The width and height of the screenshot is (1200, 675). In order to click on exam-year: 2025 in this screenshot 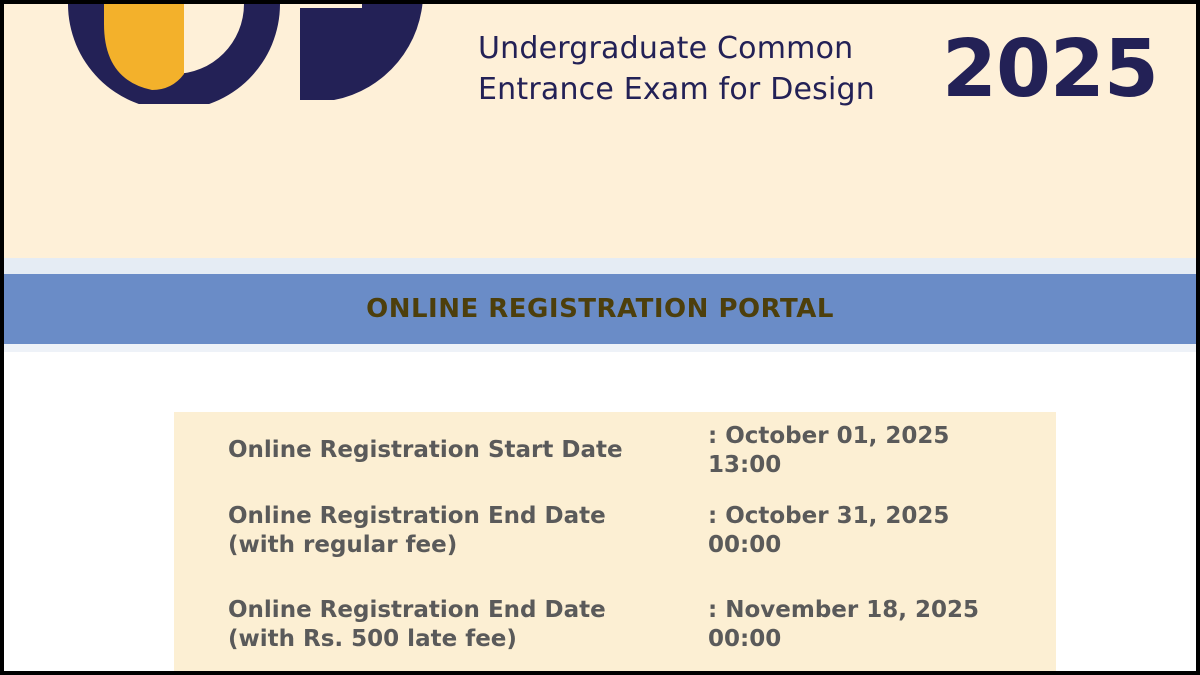, I will do `click(1050, 69)`.